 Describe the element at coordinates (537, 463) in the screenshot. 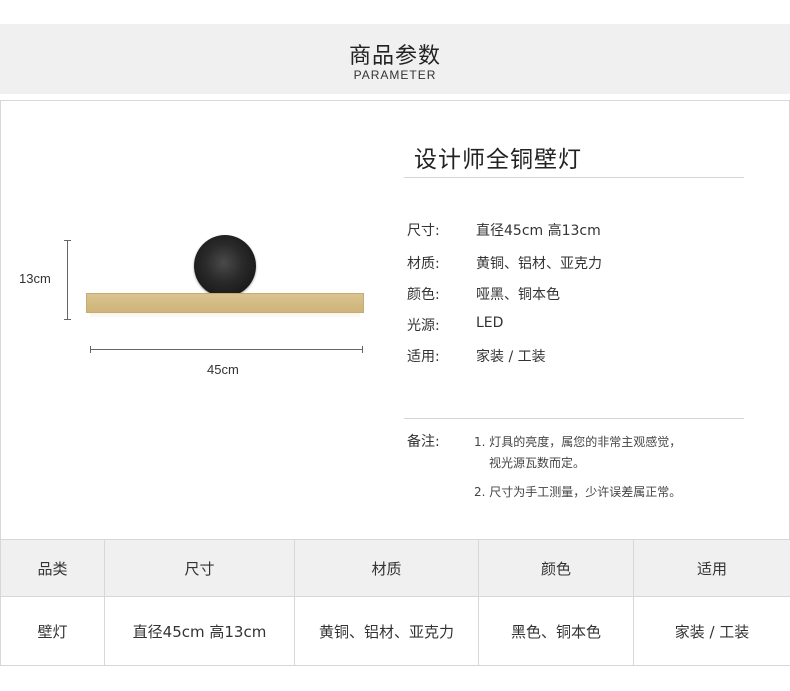

I see `note-line: 视光源瓦数而定。` at that location.